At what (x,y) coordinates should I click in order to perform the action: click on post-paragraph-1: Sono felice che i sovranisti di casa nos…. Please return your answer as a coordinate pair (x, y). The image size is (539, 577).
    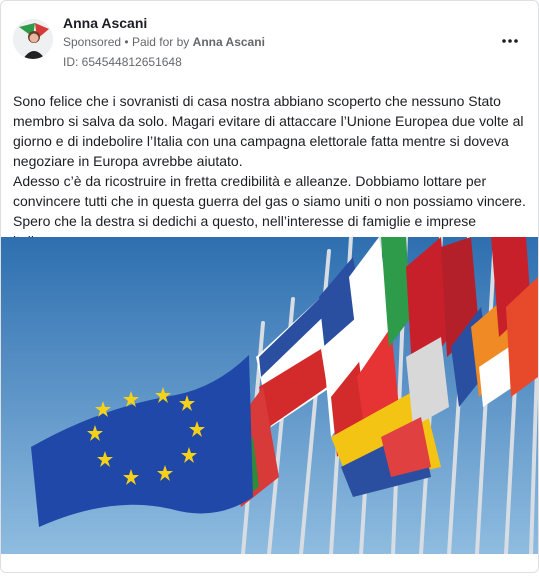
    Looking at the image, I should click on (268, 131).